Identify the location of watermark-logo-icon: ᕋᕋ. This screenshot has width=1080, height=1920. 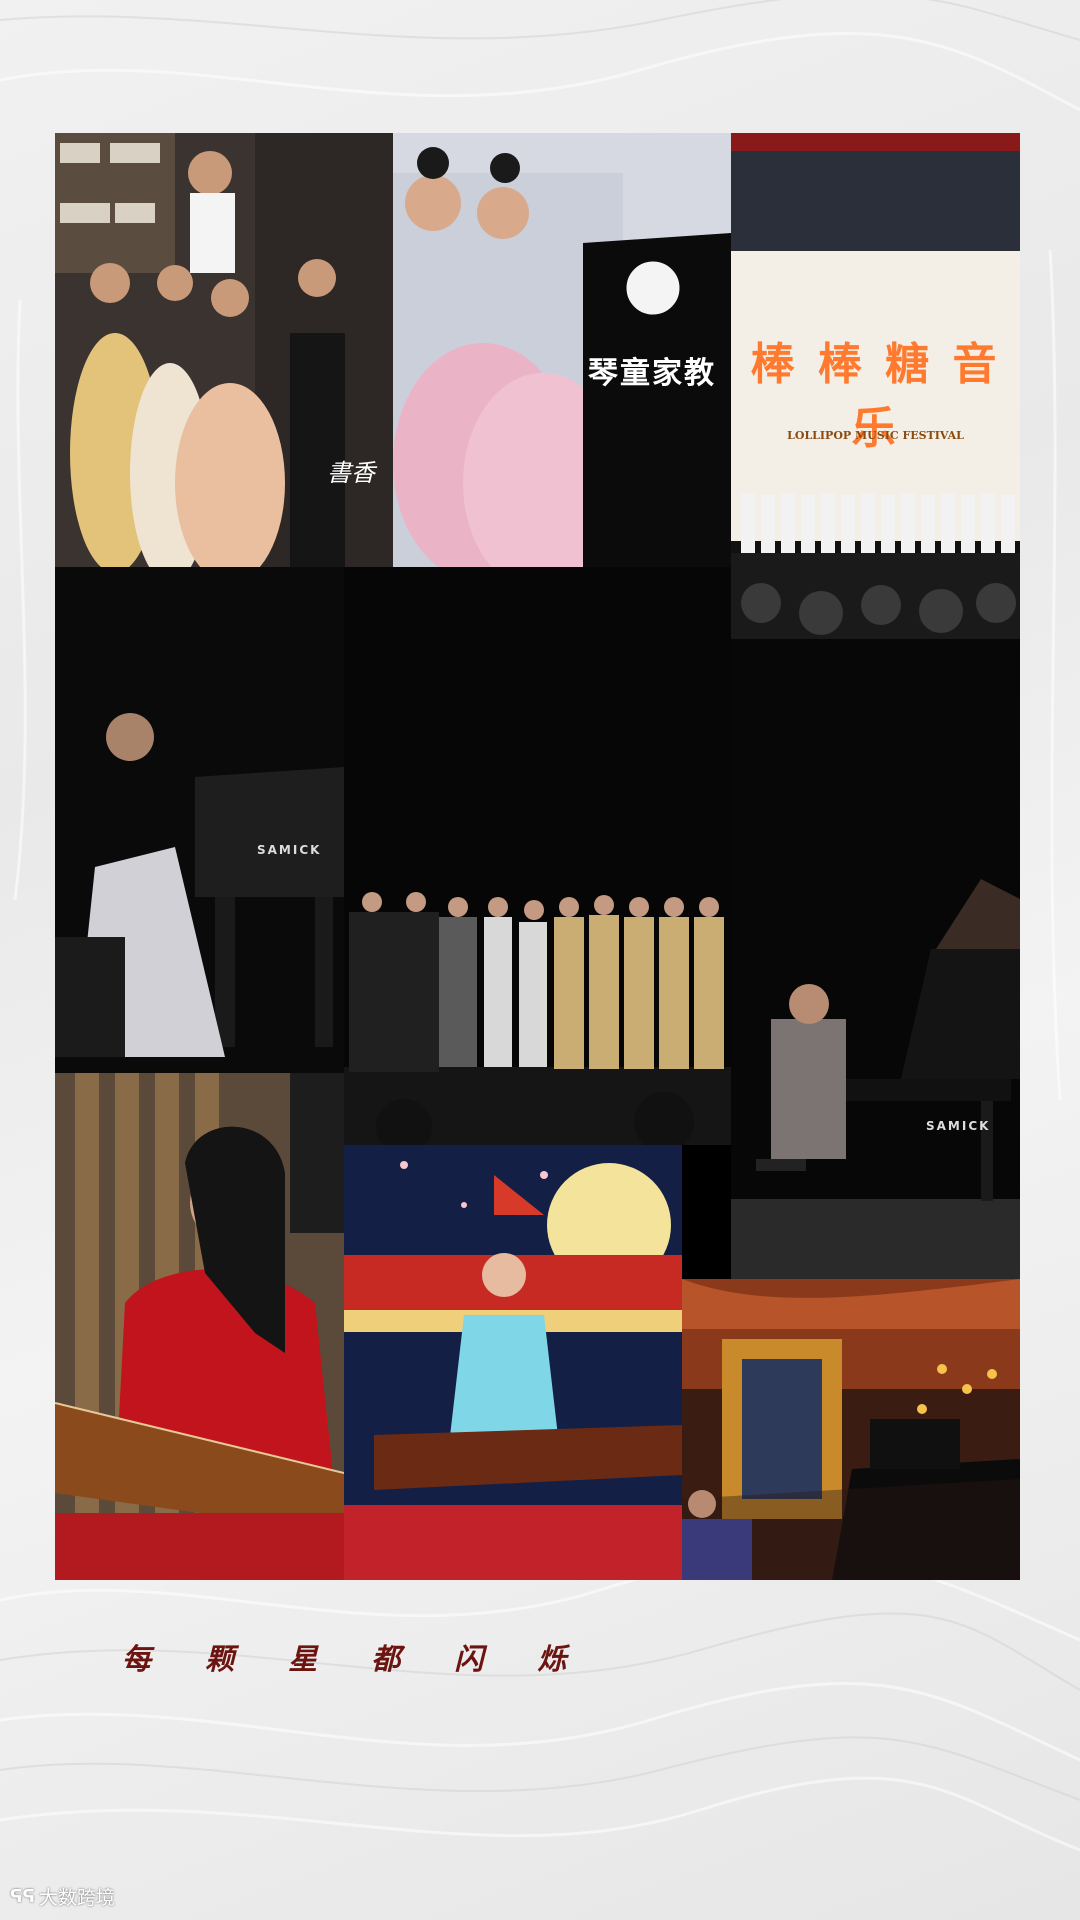
(22, 1896).